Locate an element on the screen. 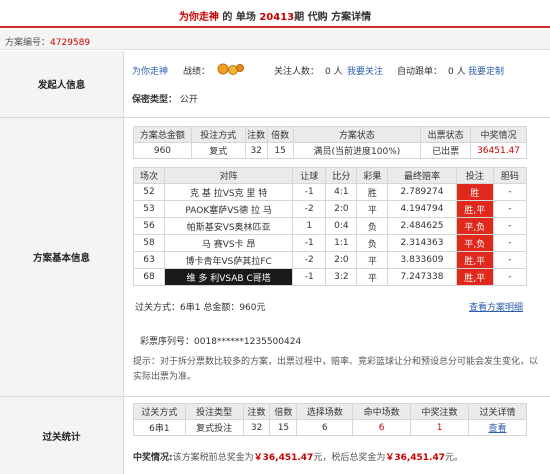 This screenshot has height=474, width=550. summary-header: 中奖情况 is located at coordinates (498, 134).